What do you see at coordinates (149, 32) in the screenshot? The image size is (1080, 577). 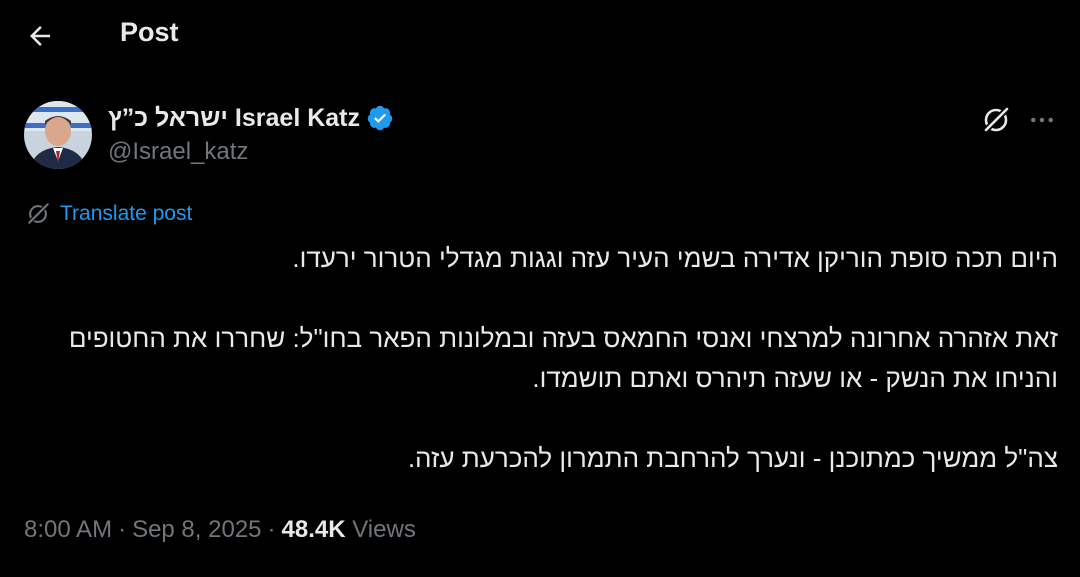 I see `page-title: Post` at bounding box center [149, 32].